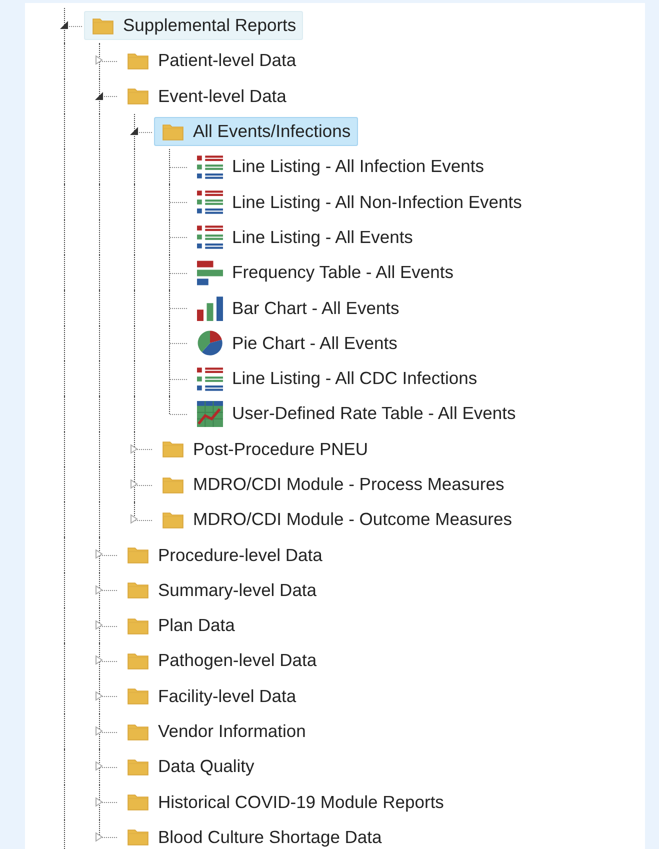  What do you see at coordinates (221, 590) in the screenshot?
I see `tree-item: Summary-level Data` at bounding box center [221, 590].